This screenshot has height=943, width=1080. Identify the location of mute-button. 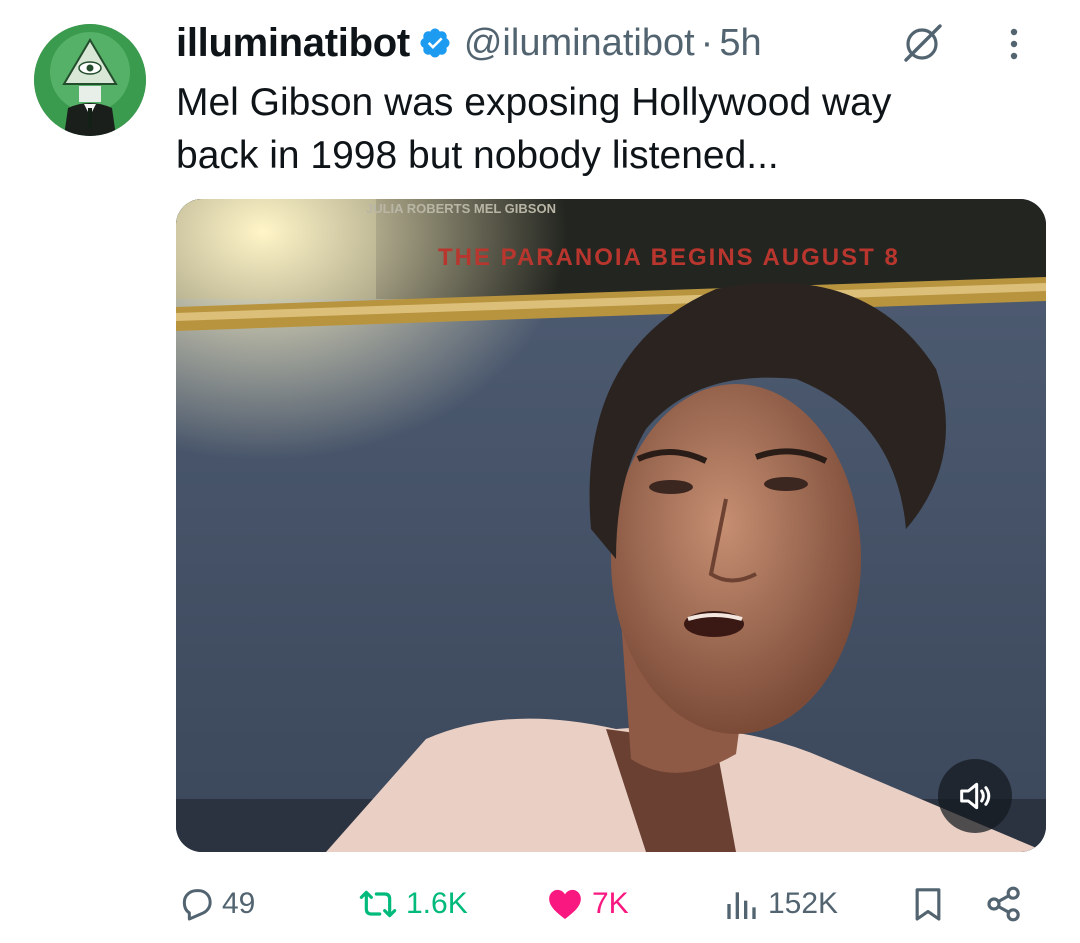
(975, 796).